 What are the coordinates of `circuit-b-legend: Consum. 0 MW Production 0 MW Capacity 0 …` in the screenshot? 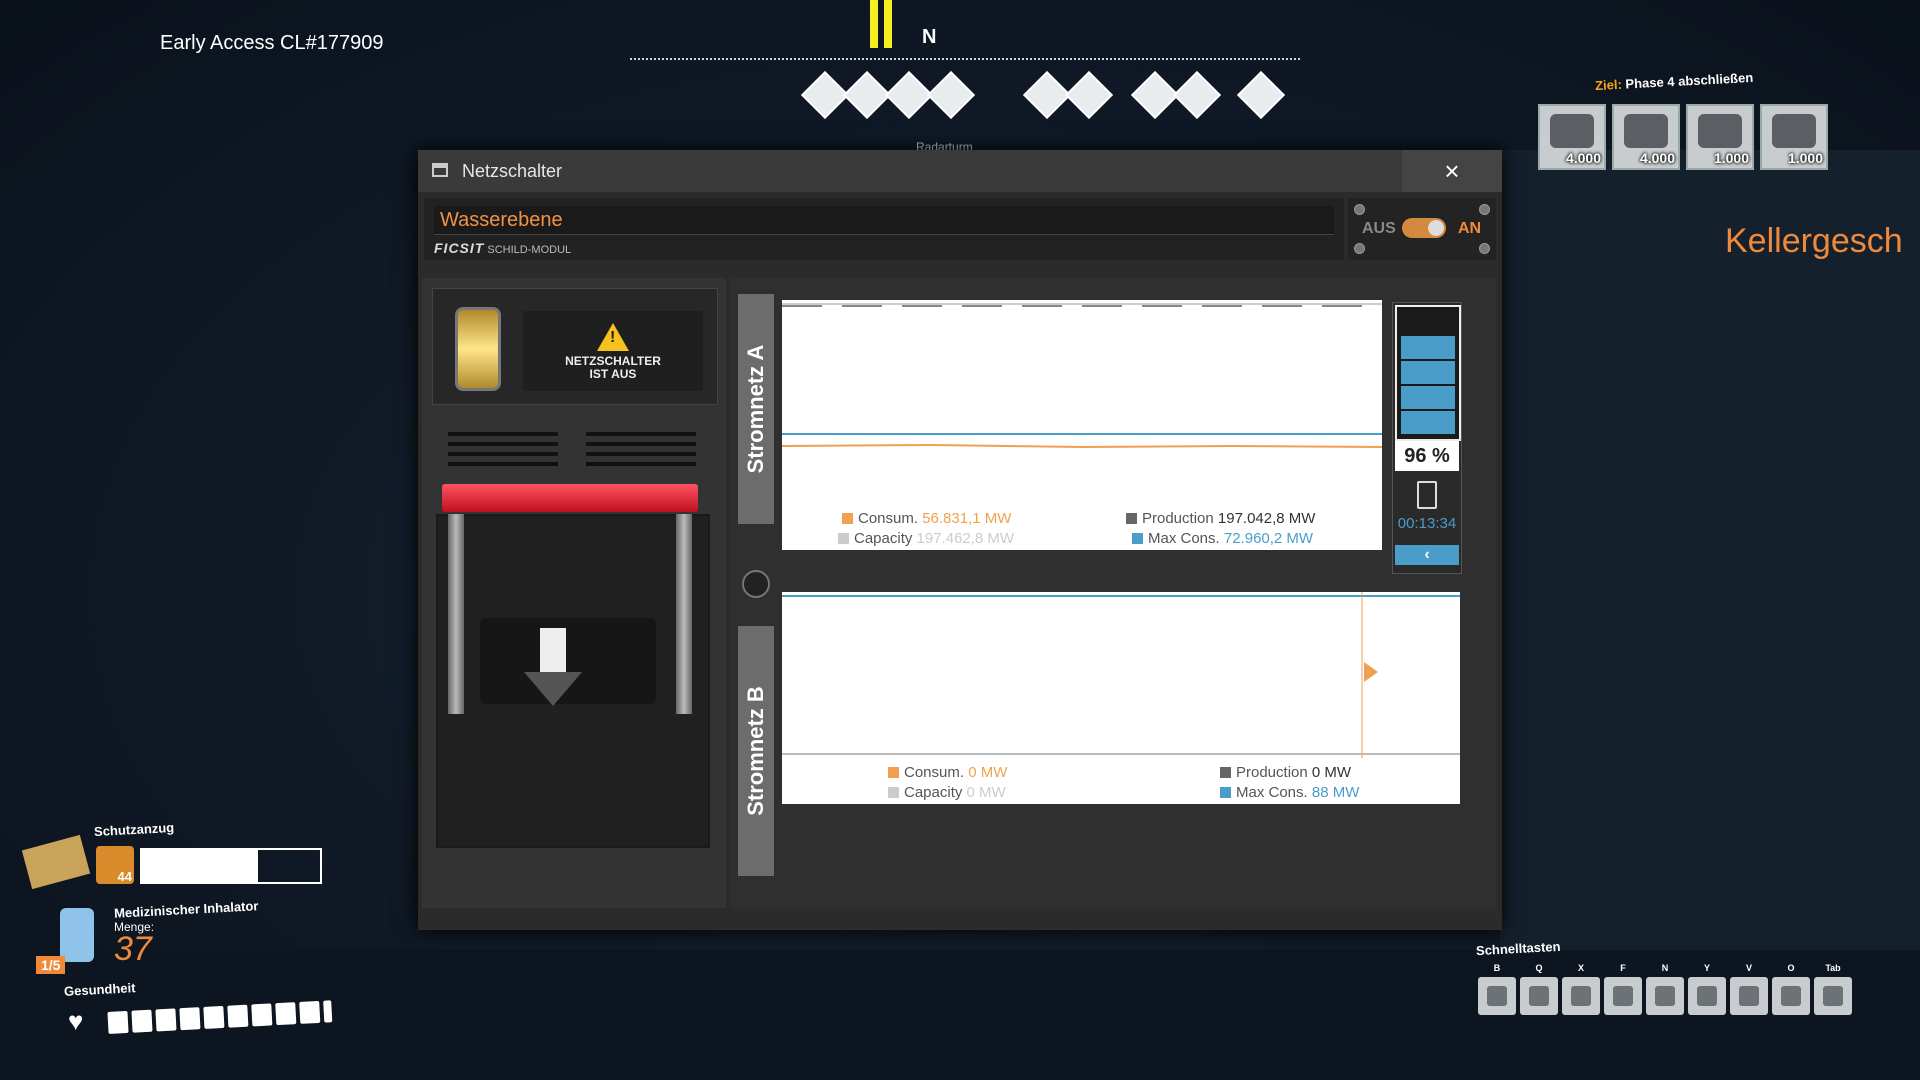 It's located at (1121, 781).